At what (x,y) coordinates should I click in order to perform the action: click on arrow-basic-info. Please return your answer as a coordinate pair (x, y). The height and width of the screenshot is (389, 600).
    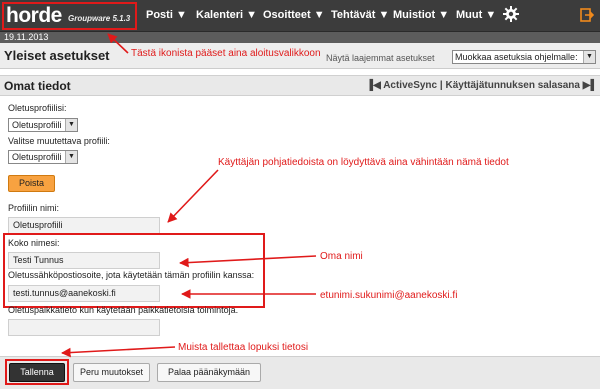
    Looking at the image, I should click on (193, 196).